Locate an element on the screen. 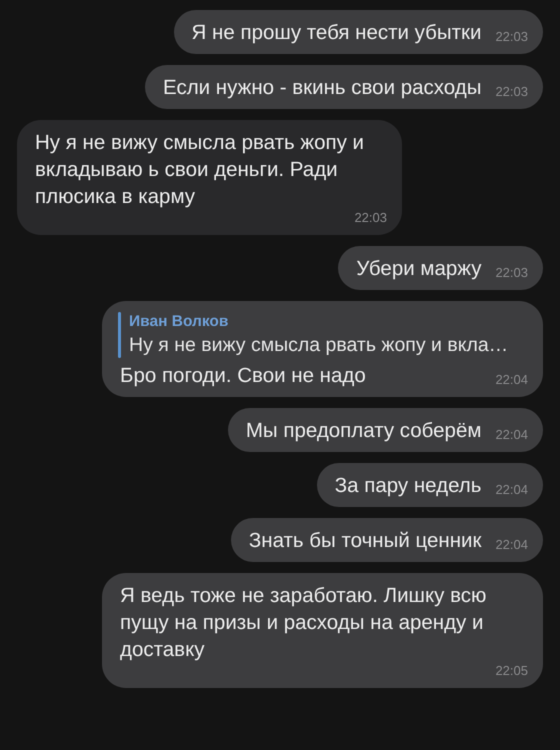  message-text: Ну я не вижу смысла рвать жопу и вкладываю ь свои деньги. Ради плюсика в карму is located at coordinates (200, 170).